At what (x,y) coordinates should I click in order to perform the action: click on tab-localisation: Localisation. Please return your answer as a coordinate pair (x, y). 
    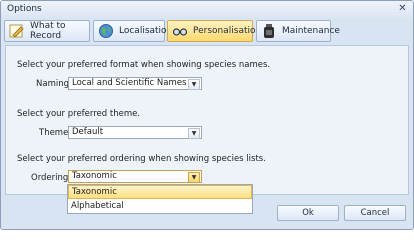
    Looking at the image, I should click on (132, 31).